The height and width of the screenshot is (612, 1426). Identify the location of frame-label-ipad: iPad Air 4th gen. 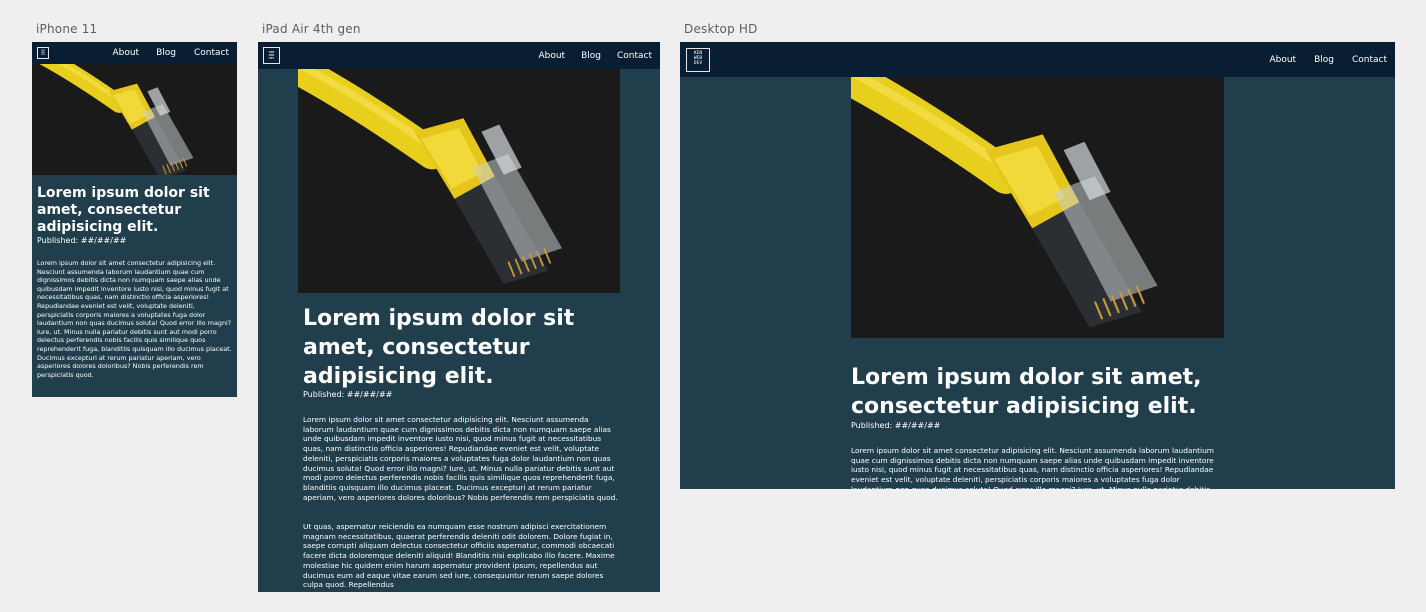
(311, 29).